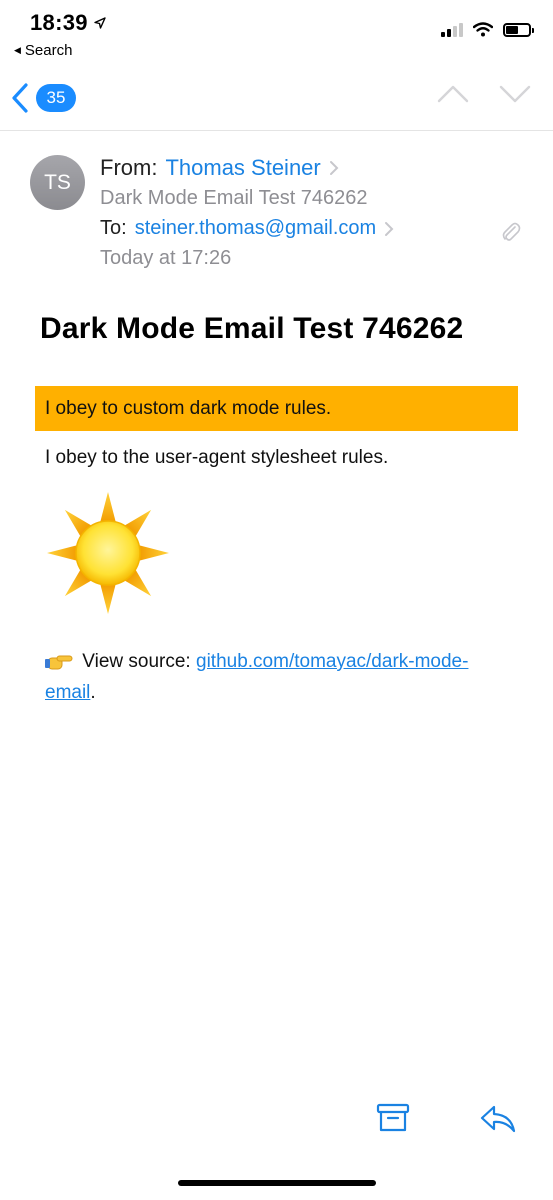  What do you see at coordinates (57, 182) in the screenshot?
I see `sender-avatar: TS` at bounding box center [57, 182].